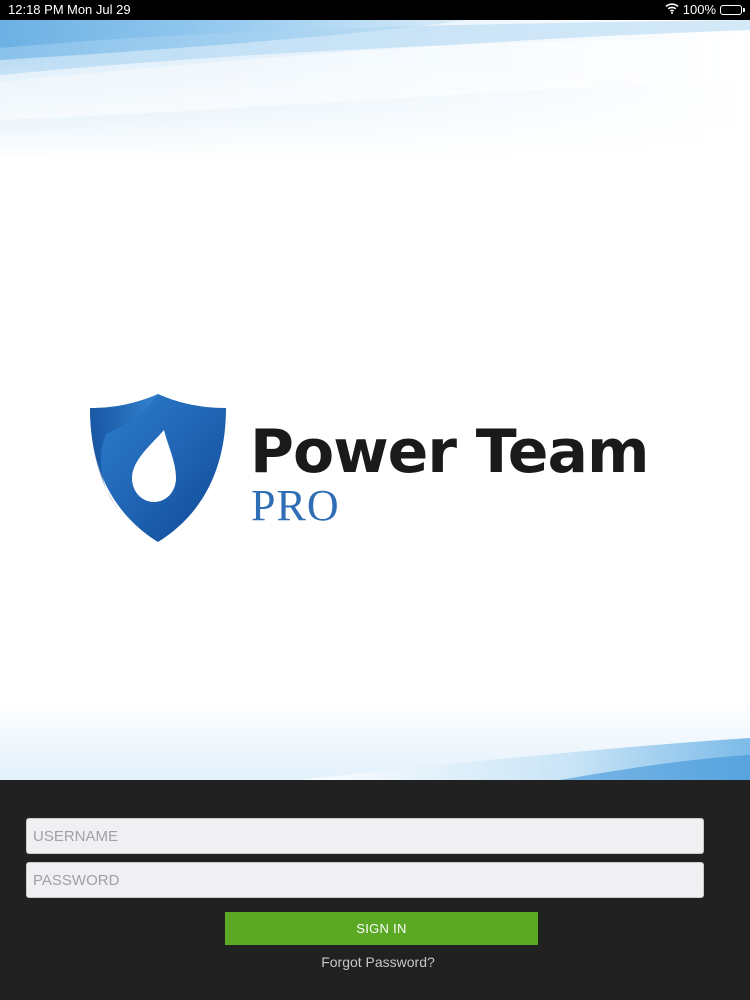 Image resolution: width=750 pixels, height=1000 pixels. Describe the element at coordinates (449, 452) in the screenshot. I see `brand-name: Power Team` at that location.